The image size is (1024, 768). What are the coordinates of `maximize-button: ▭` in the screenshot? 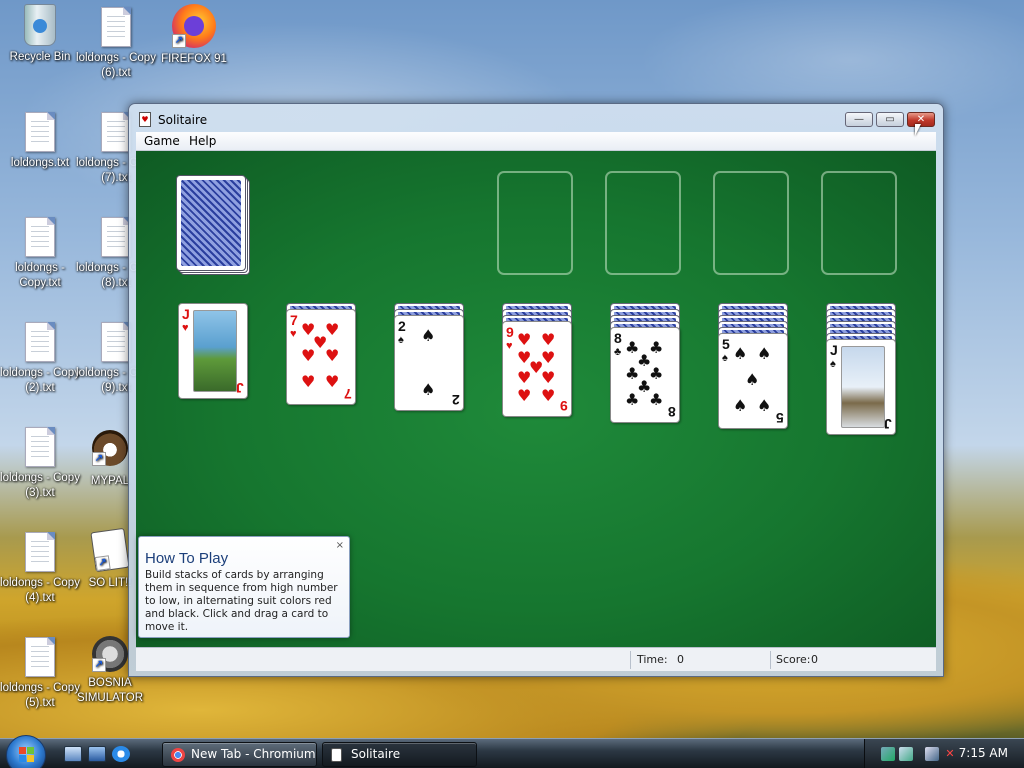 It's located at (890, 119).